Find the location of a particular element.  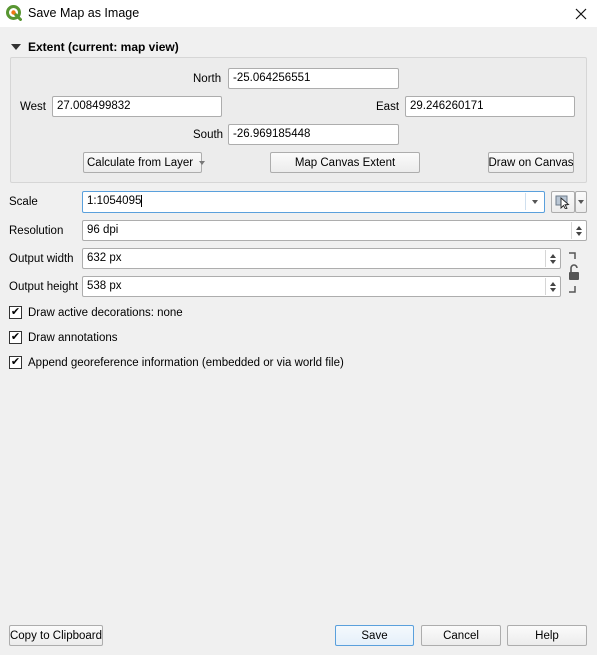

resolution-label: Resolution is located at coordinates (36, 231).